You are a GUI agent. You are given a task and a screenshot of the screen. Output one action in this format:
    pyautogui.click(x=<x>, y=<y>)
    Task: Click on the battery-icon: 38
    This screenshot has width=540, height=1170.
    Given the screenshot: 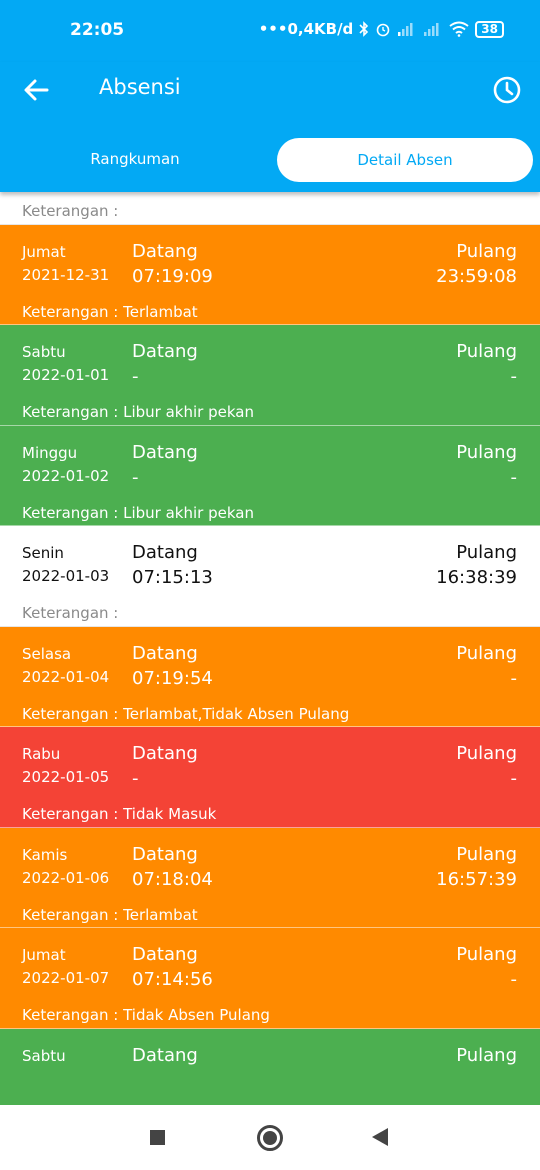 What is the action you would take?
    pyautogui.click(x=489, y=29)
    